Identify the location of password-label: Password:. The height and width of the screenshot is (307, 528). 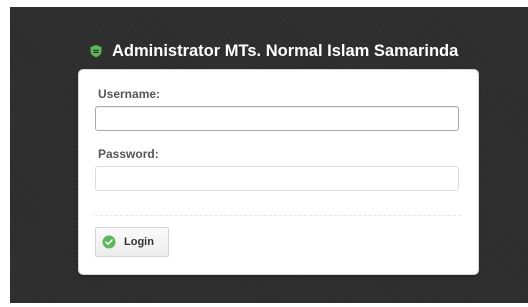
(128, 154).